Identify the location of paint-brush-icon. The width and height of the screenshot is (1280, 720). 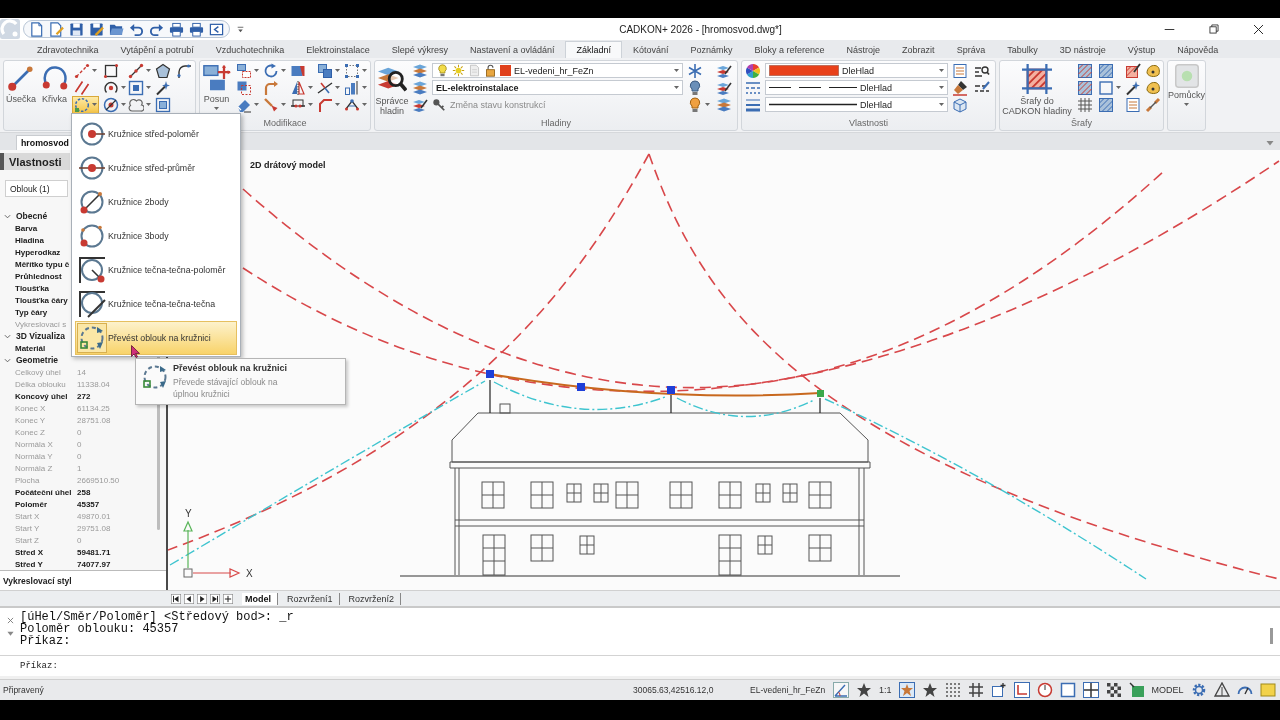
(960, 87).